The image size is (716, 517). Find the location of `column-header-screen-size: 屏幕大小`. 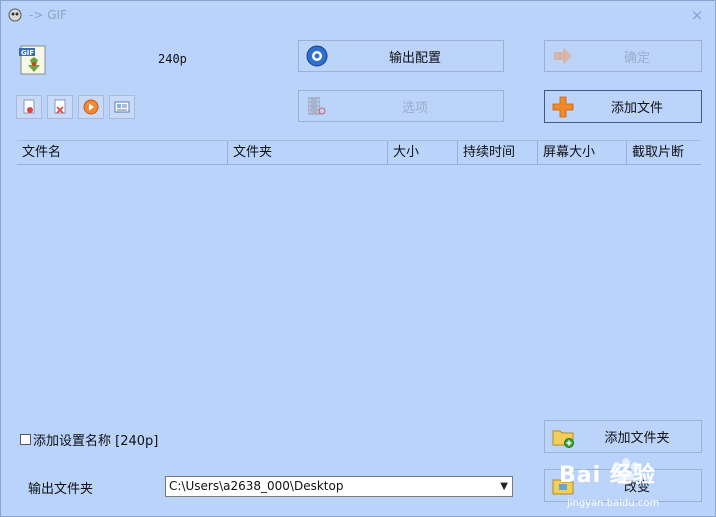

column-header-screen-size: 屏幕大小 is located at coordinates (582, 152).